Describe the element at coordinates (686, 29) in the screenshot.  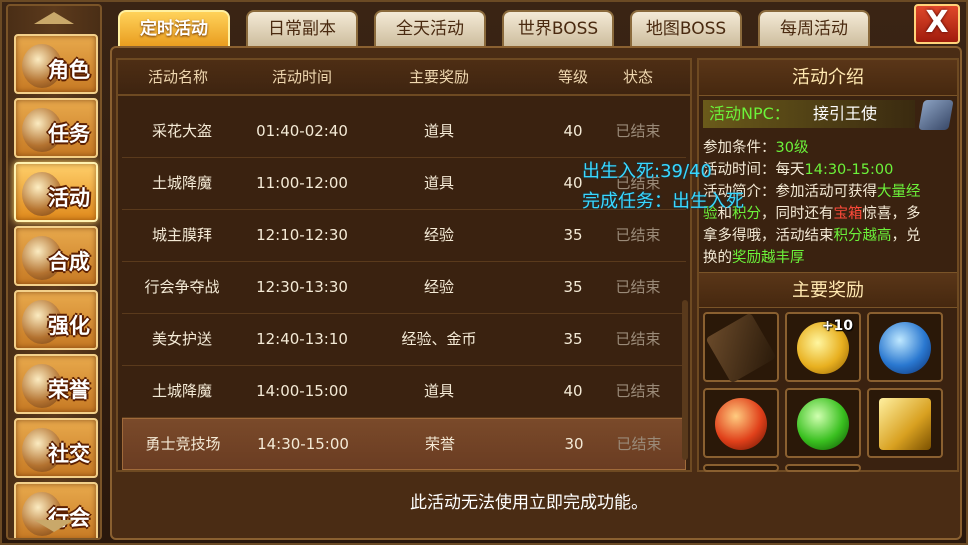
I see `tab-map-boss: 地图BOSS` at that location.